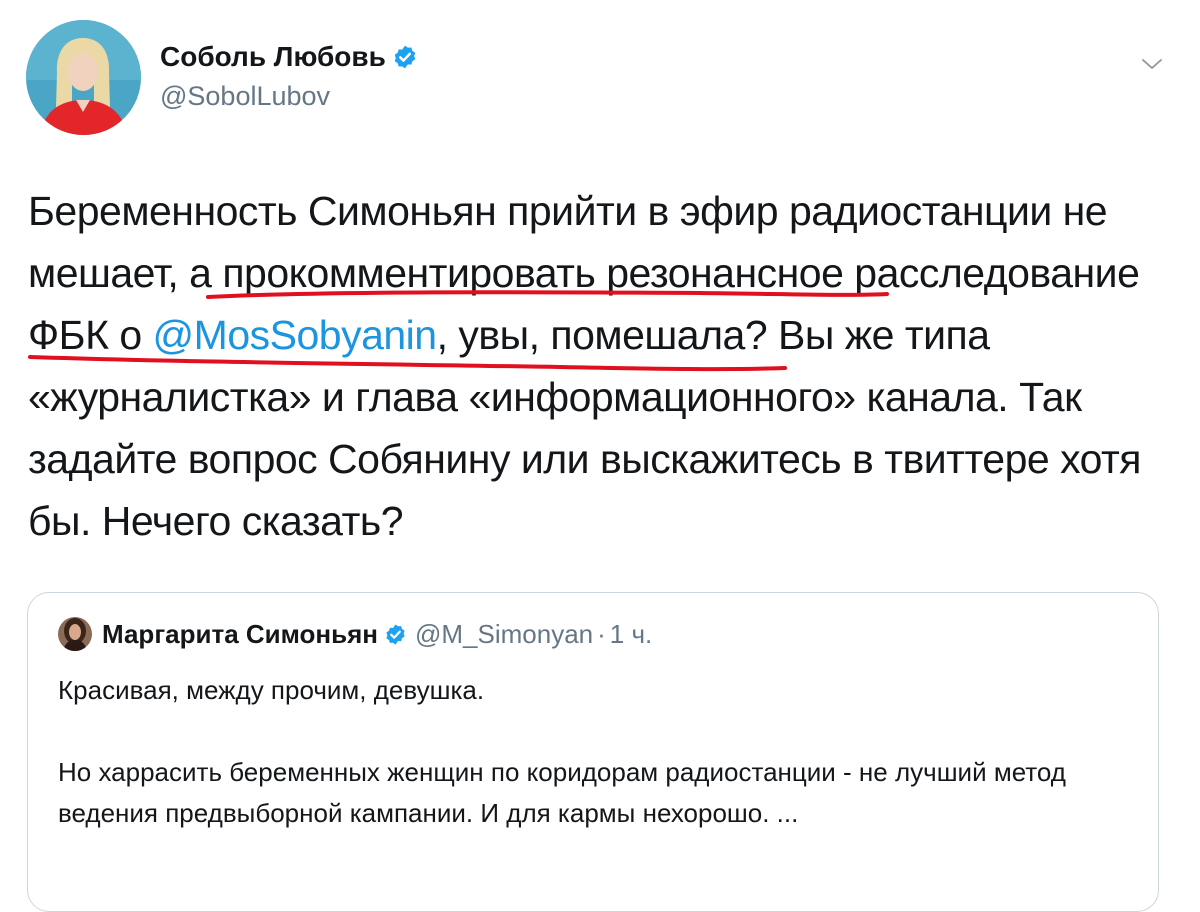  What do you see at coordinates (245, 96) in the screenshot?
I see `author-handle: @SobolLubov` at bounding box center [245, 96].